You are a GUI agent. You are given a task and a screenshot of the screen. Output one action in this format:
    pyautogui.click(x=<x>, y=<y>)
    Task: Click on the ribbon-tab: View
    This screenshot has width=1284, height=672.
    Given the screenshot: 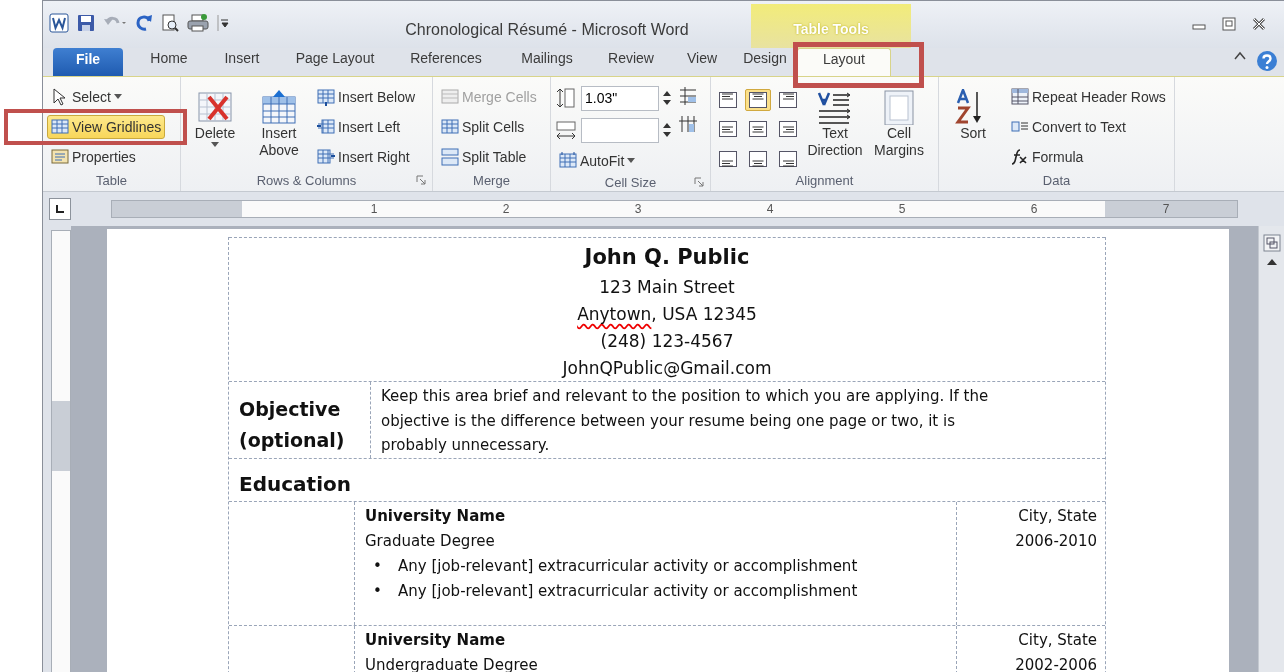 What is the action you would take?
    pyautogui.click(x=702, y=62)
    